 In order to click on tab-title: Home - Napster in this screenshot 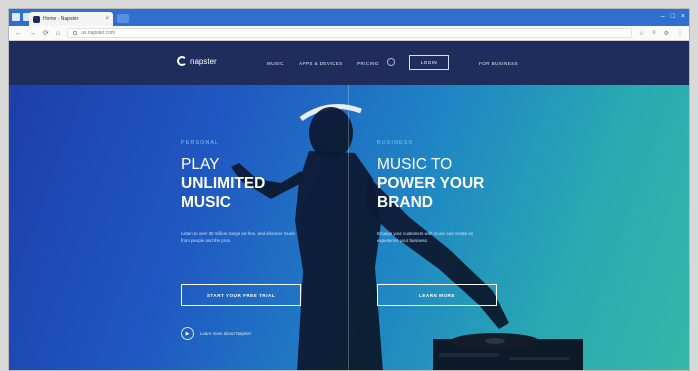, I will do `click(61, 19)`.